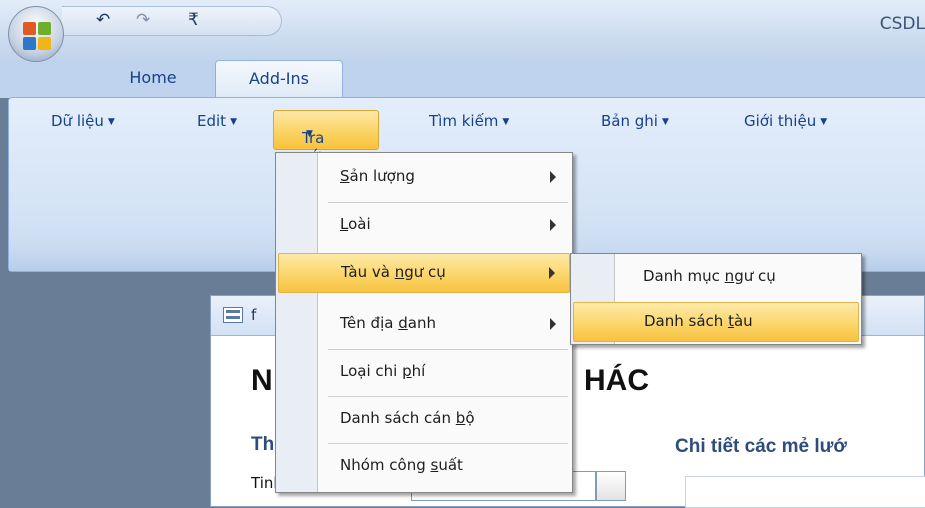  What do you see at coordinates (344, 224) in the screenshot?
I see `label-accel: L` at bounding box center [344, 224].